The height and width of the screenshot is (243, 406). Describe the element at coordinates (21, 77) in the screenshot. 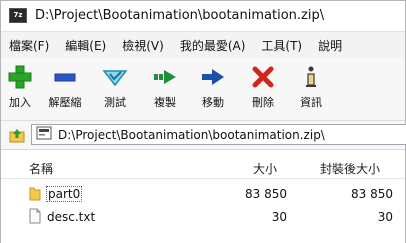

I see `add-icon` at that location.